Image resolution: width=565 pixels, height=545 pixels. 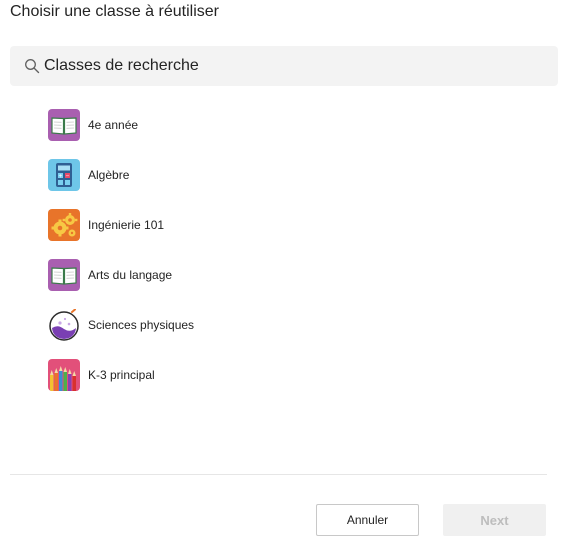 What do you see at coordinates (196, 275) in the screenshot?
I see `class-item-arts-du-langage: Arts du langage` at bounding box center [196, 275].